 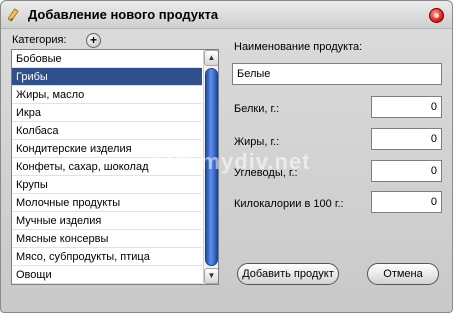 I want to click on scroll-down-icon: ▼, so click(x=211, y=276).